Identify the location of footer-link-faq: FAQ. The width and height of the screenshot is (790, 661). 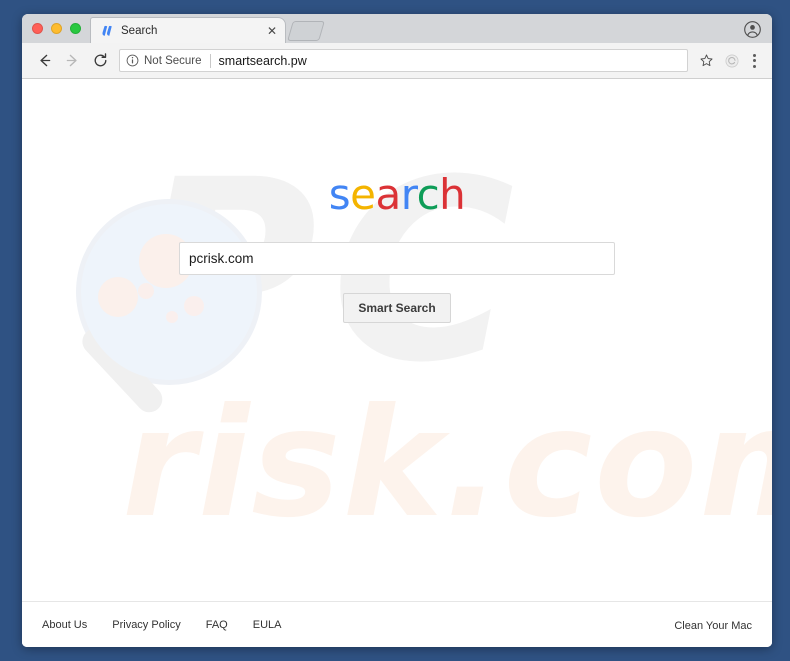
(217, 625).